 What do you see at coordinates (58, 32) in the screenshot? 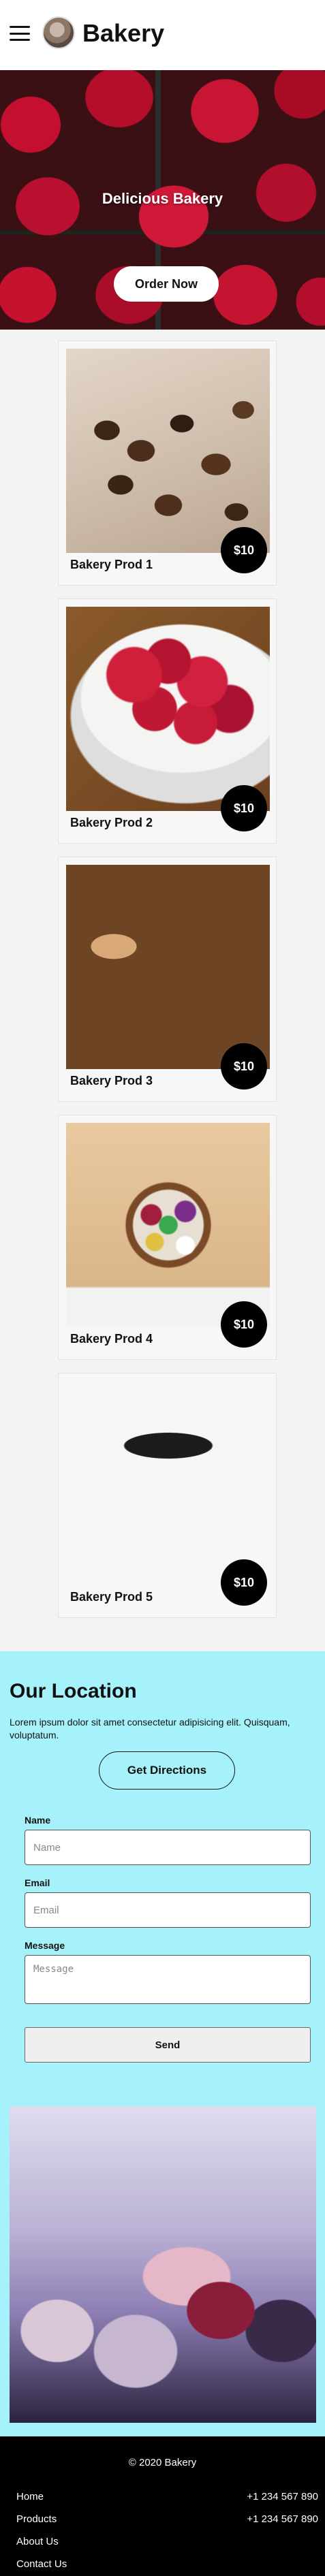
I see `avatar` at bounding box center [58, 32].